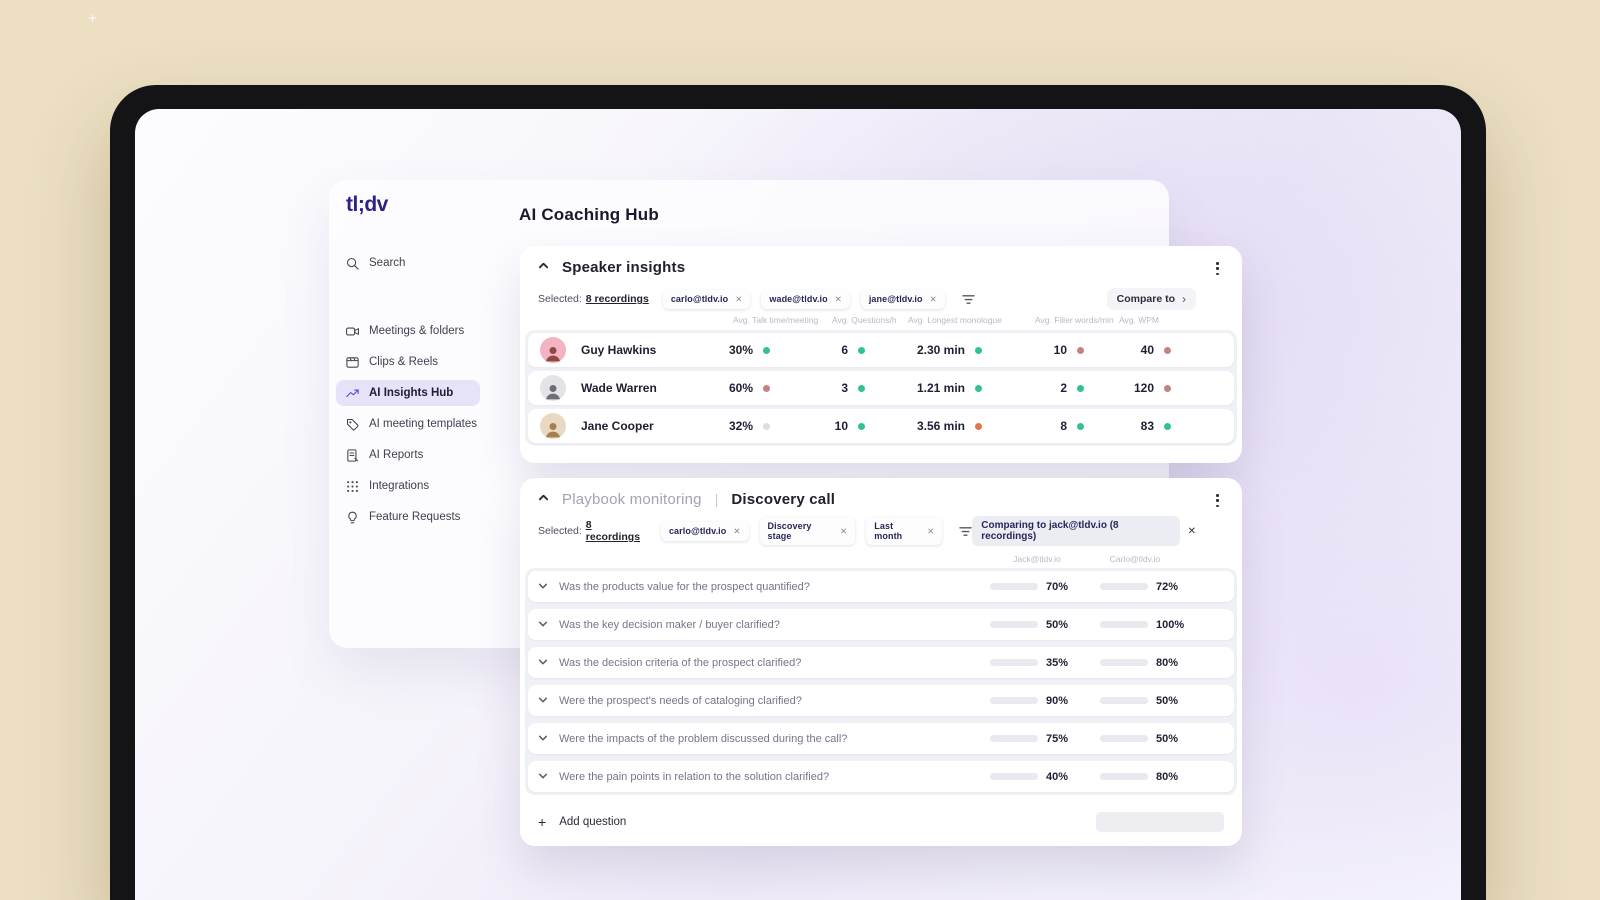  What do you see at coordinates (888, 531) in the screenshot?
I see `chip-label: Last month` at bounding box center [888, 531].